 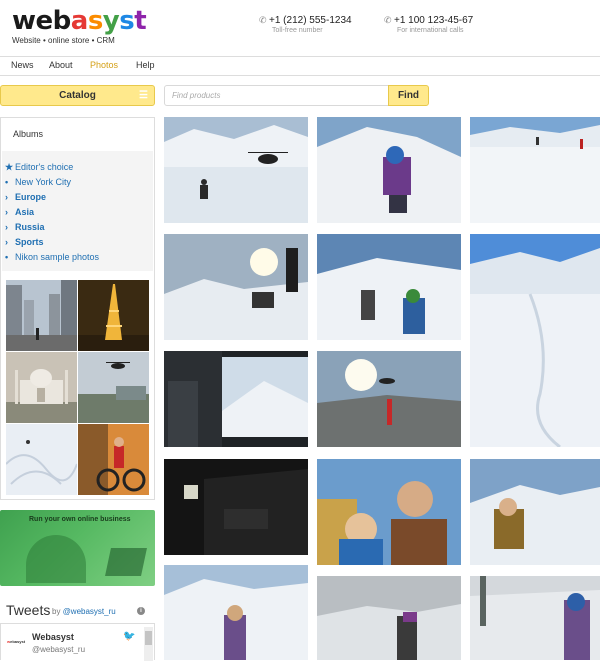 What do you see at coordinates (61, 65) in the screenshot?
I see `nav-about: About` at bounding box center [61, 65].